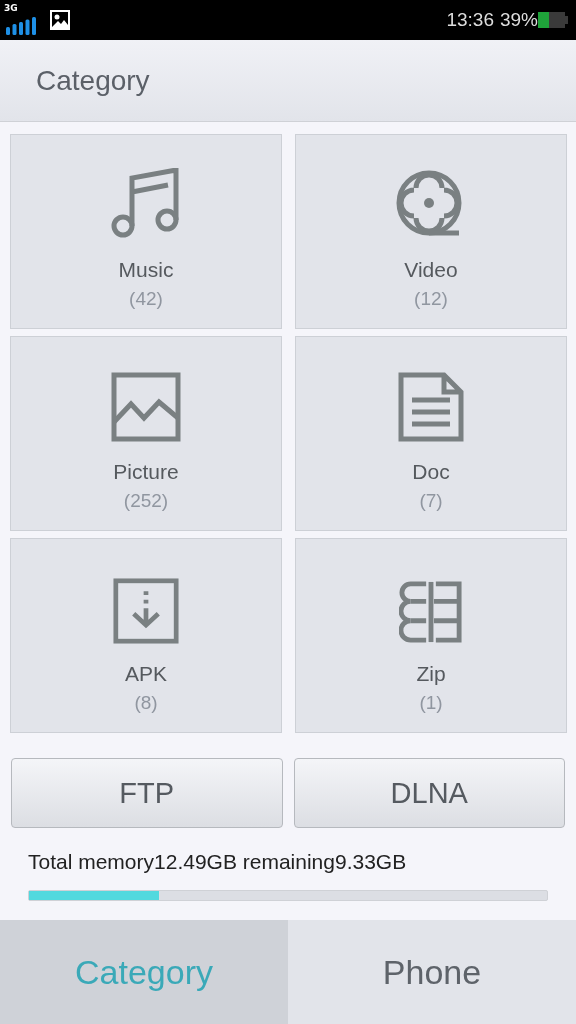  I want to click on document-icon, so click(431, 407).